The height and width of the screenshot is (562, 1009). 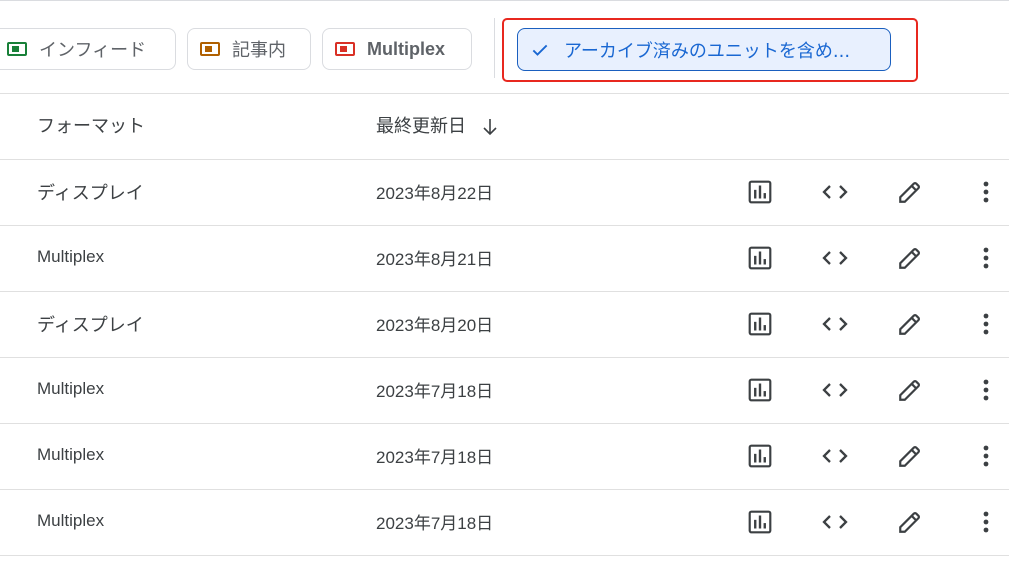 I want to click on row-date: 2023年8月22日, so click(x=435, y=193).